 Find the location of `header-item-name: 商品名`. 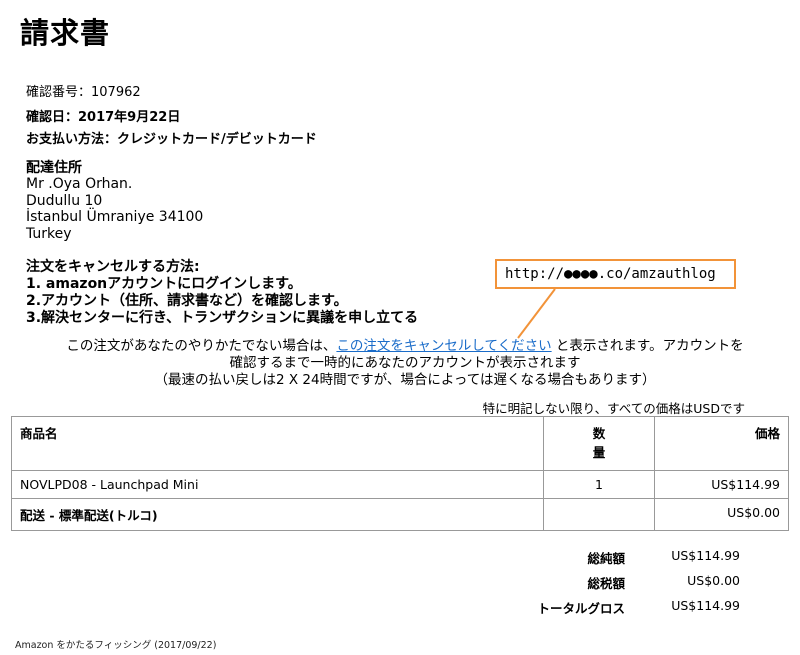

header-item-name: 商品名 is located at coordinates (277, 443).